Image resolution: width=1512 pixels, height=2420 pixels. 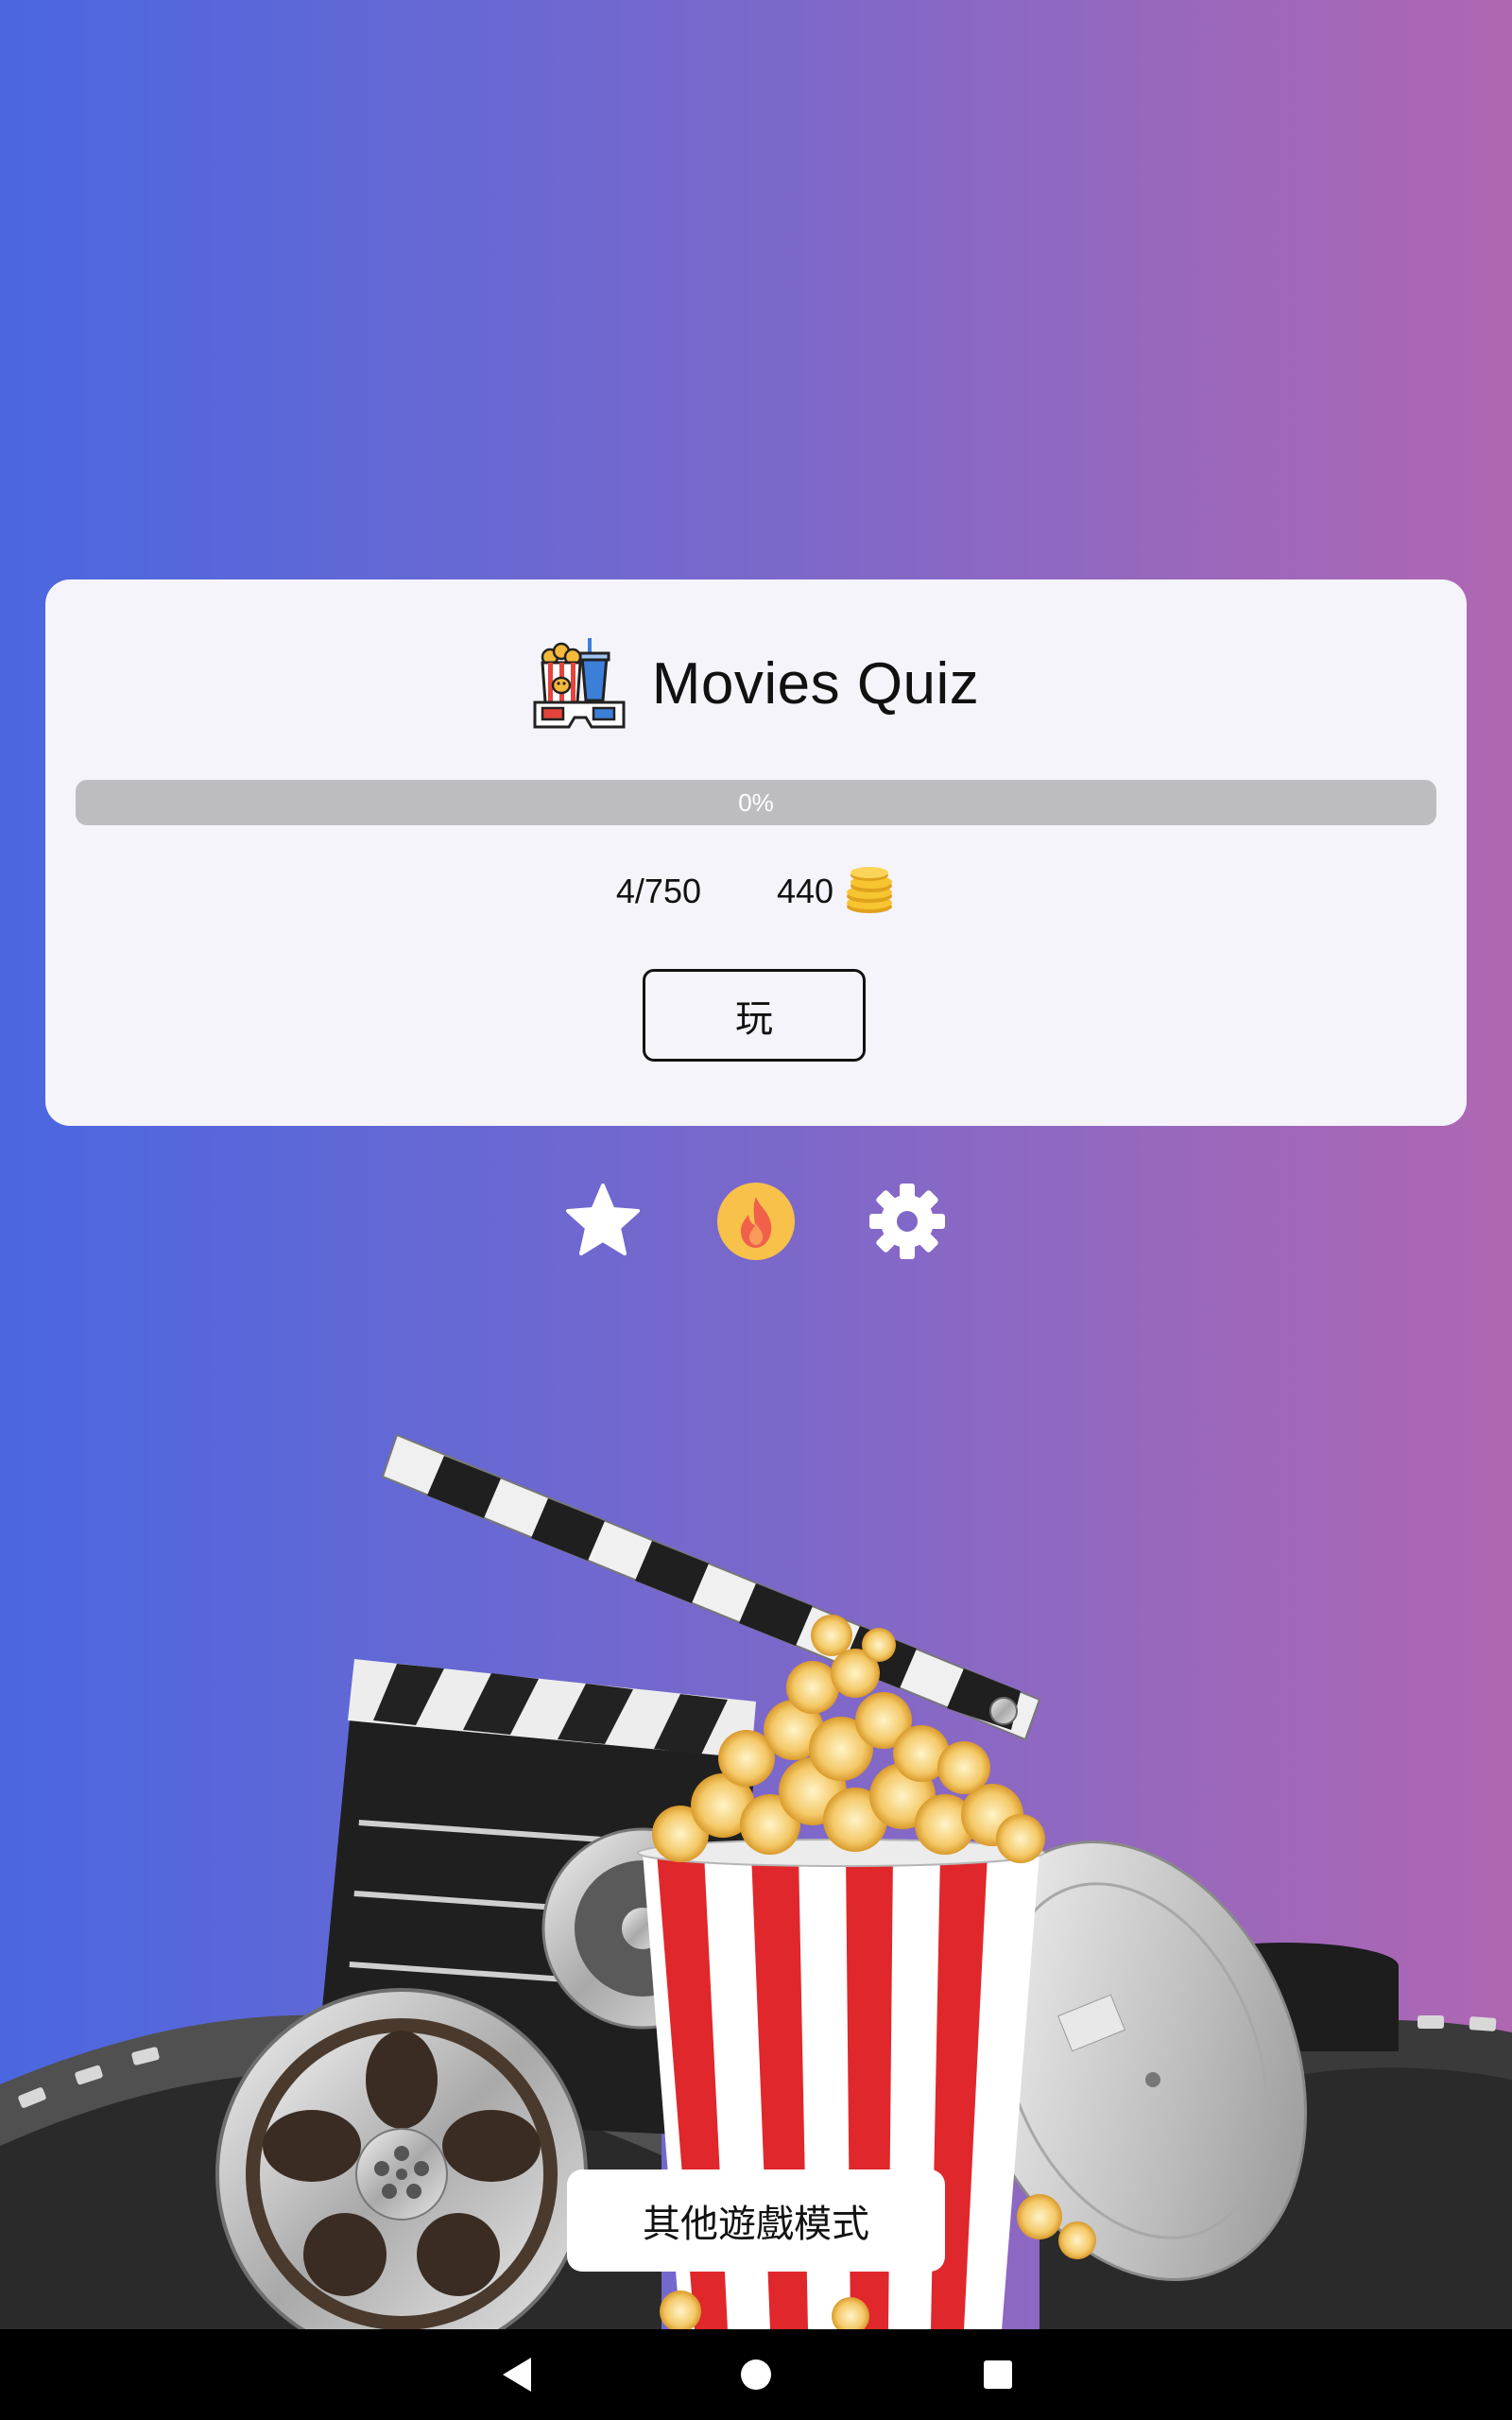 I want to click on title-row: Movies Quiz, so click(x=756, y=683).